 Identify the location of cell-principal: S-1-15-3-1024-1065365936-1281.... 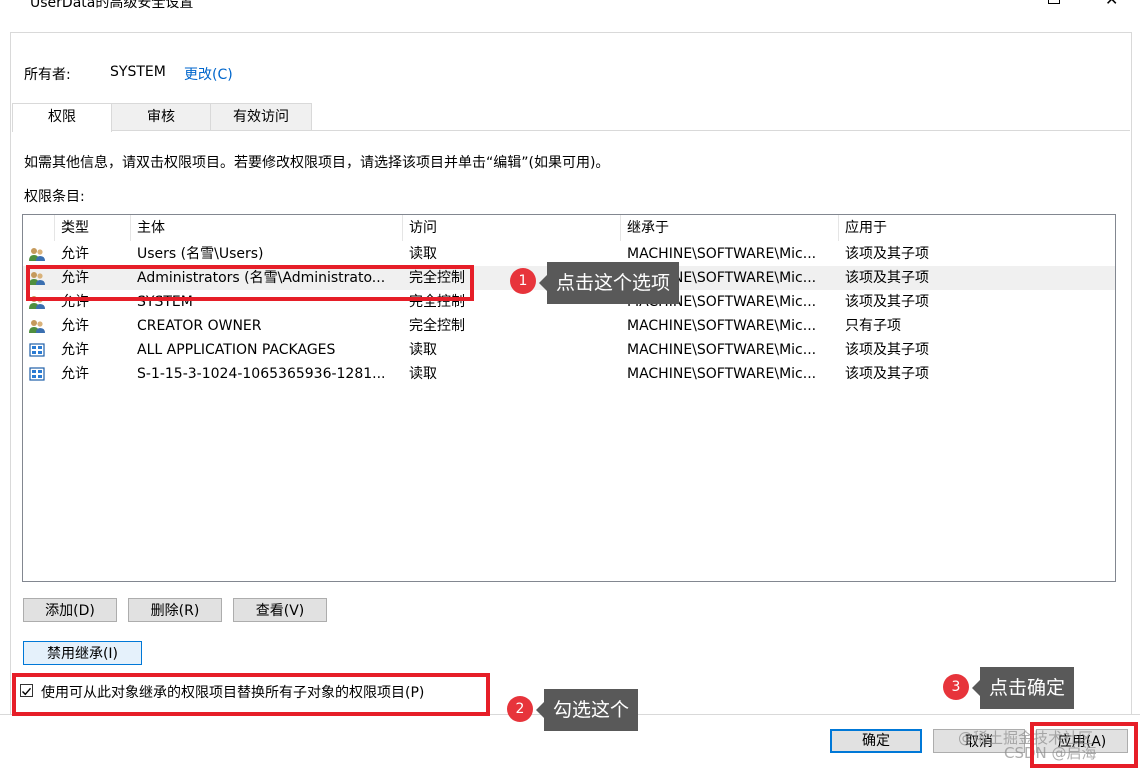
(261, 374).